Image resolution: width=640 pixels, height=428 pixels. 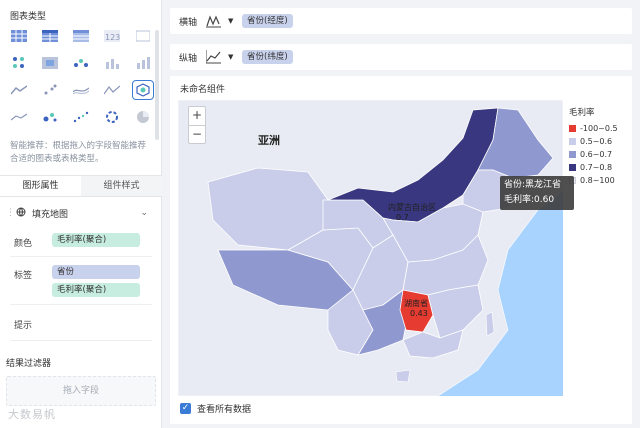 What do you see at coordinates (267, 21) in the screenshot?
I see `x-axis-field-pill: 省份(经度)` at bounding box center [267, 21].